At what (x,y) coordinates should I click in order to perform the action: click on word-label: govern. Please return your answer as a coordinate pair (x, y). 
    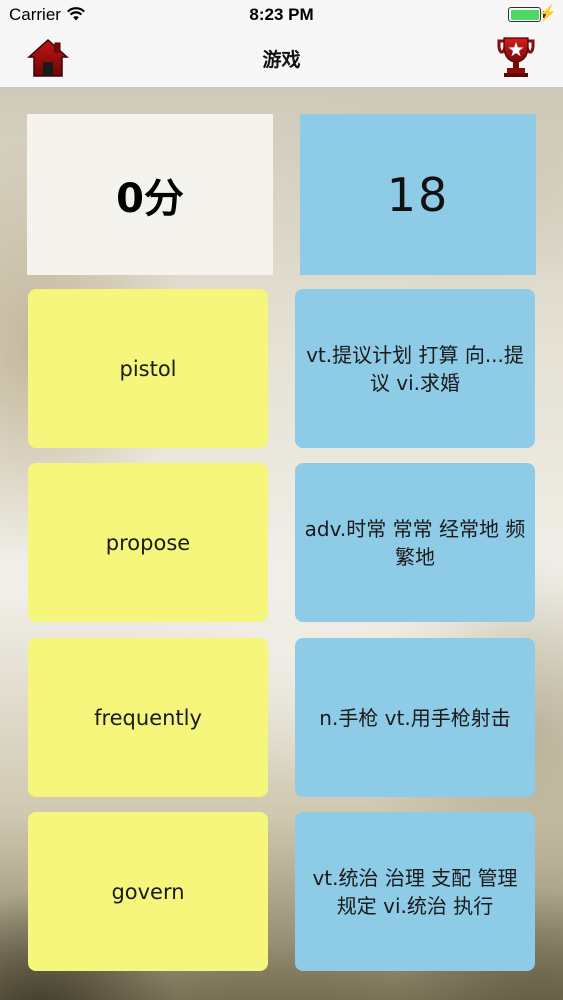
    Looking at the image, I should click on (148, 891).